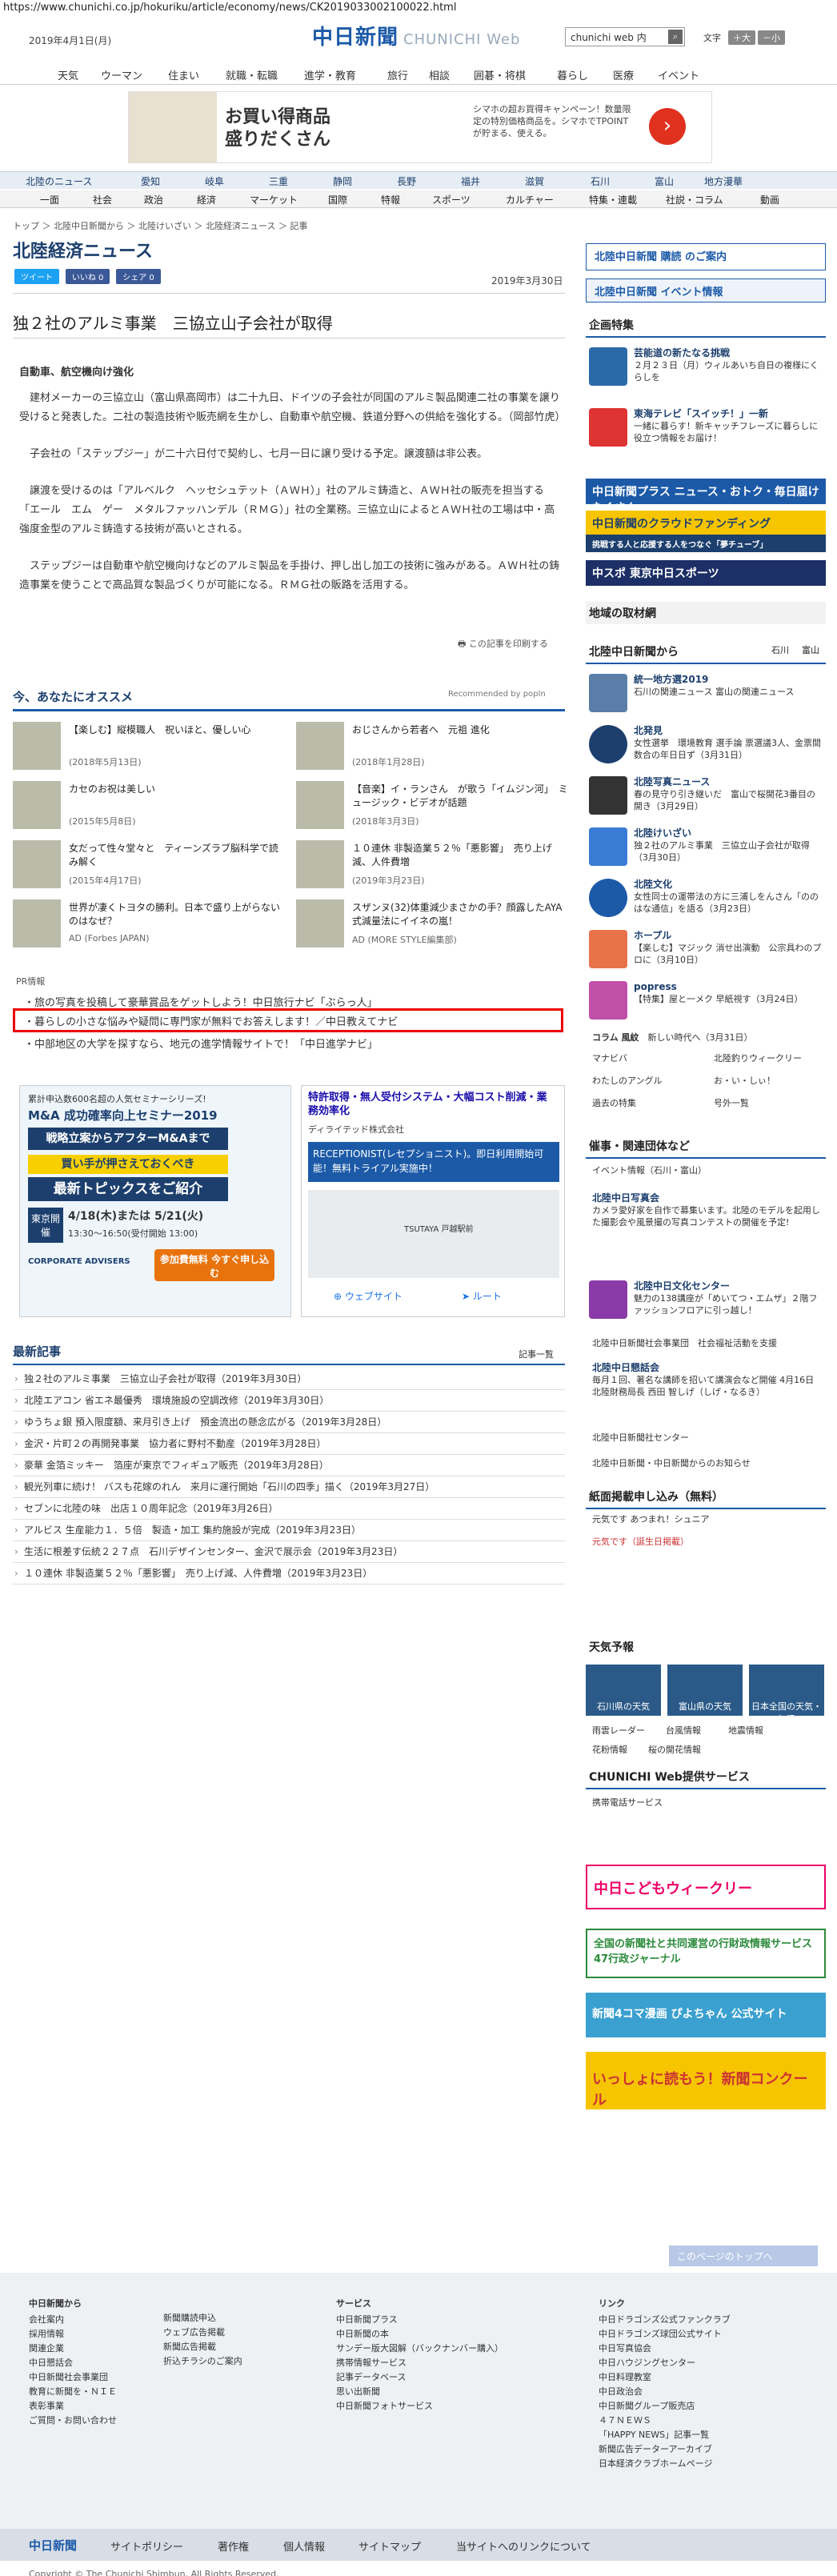  Describe the element at coordinates (706, 1887) in the screenshot. I see `kodomo-banner: 中日こどもウィークリー` at that location.